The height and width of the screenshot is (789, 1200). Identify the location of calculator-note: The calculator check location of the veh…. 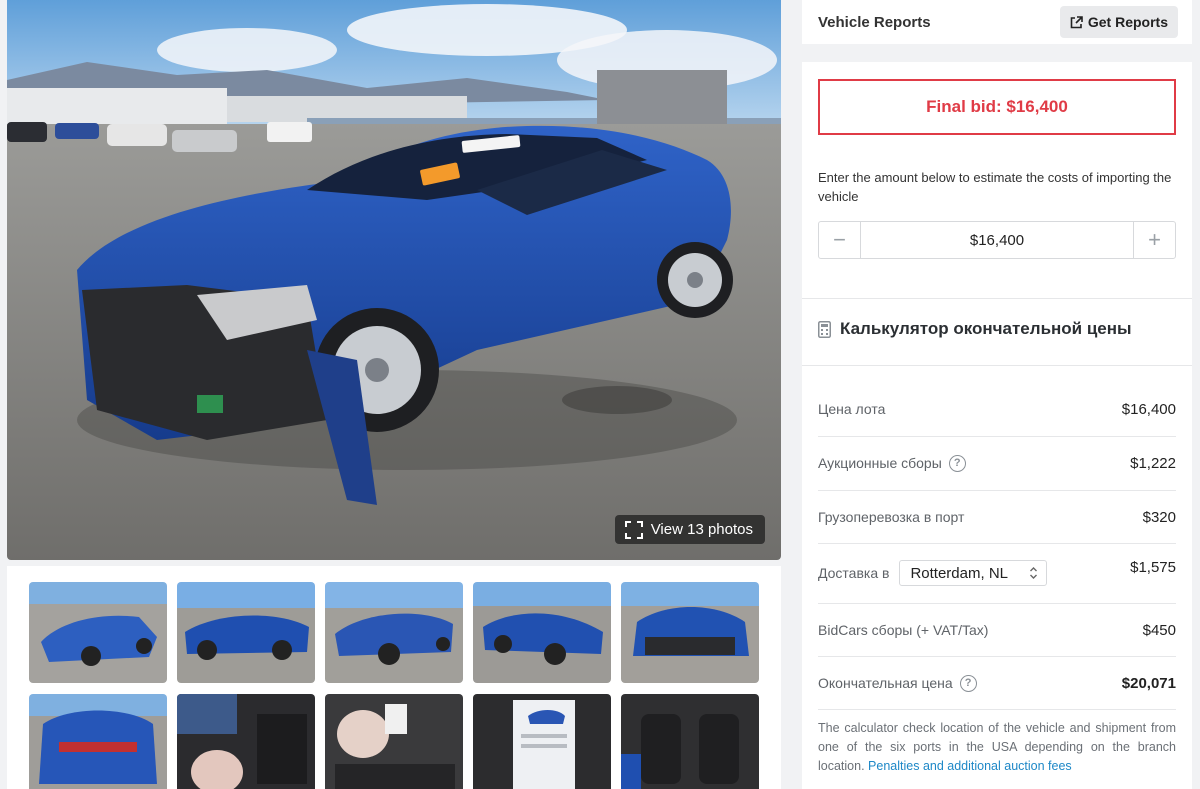
(997, 747).